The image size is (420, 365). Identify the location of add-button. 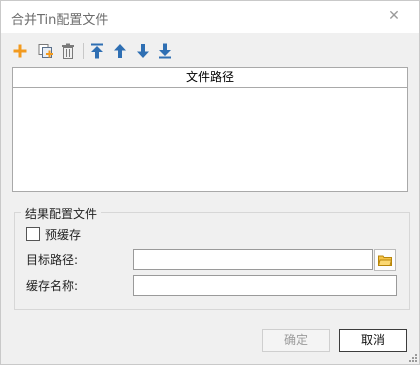
(20, 51).